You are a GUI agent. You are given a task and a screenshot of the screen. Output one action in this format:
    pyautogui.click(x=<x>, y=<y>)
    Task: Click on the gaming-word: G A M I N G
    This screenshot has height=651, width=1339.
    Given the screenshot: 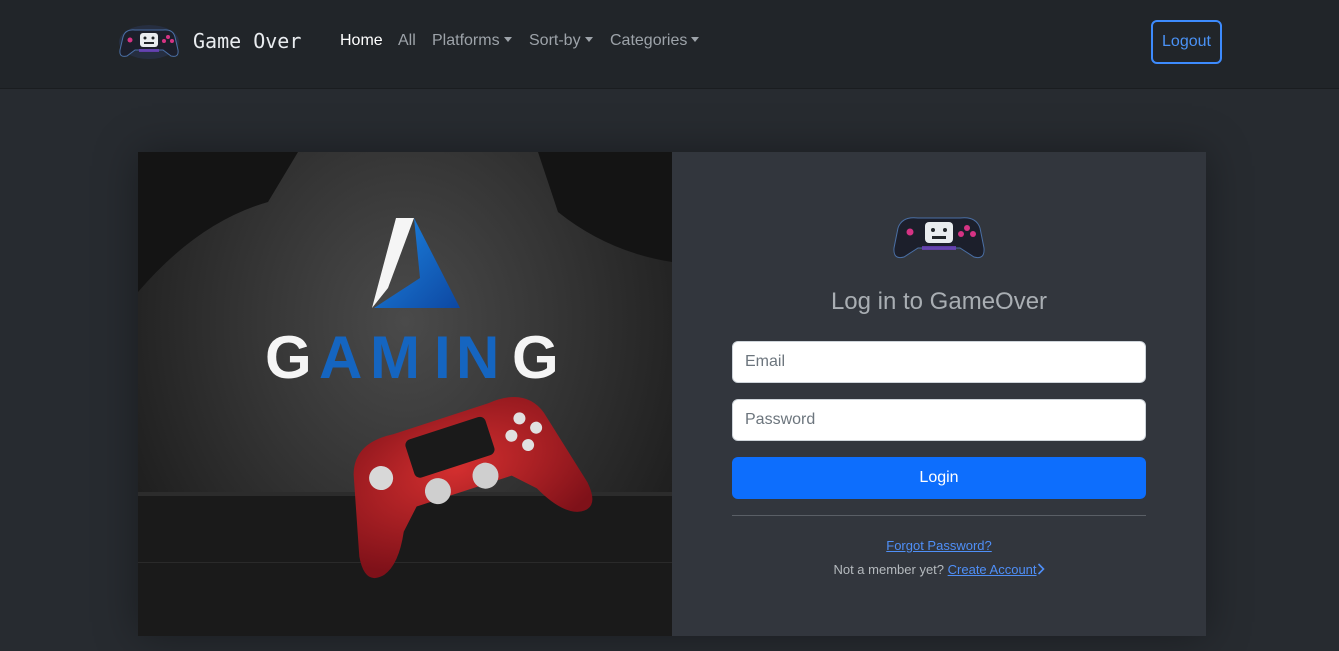 What is the action you would take?
    pyautogui.click(x=412, y=357)
    